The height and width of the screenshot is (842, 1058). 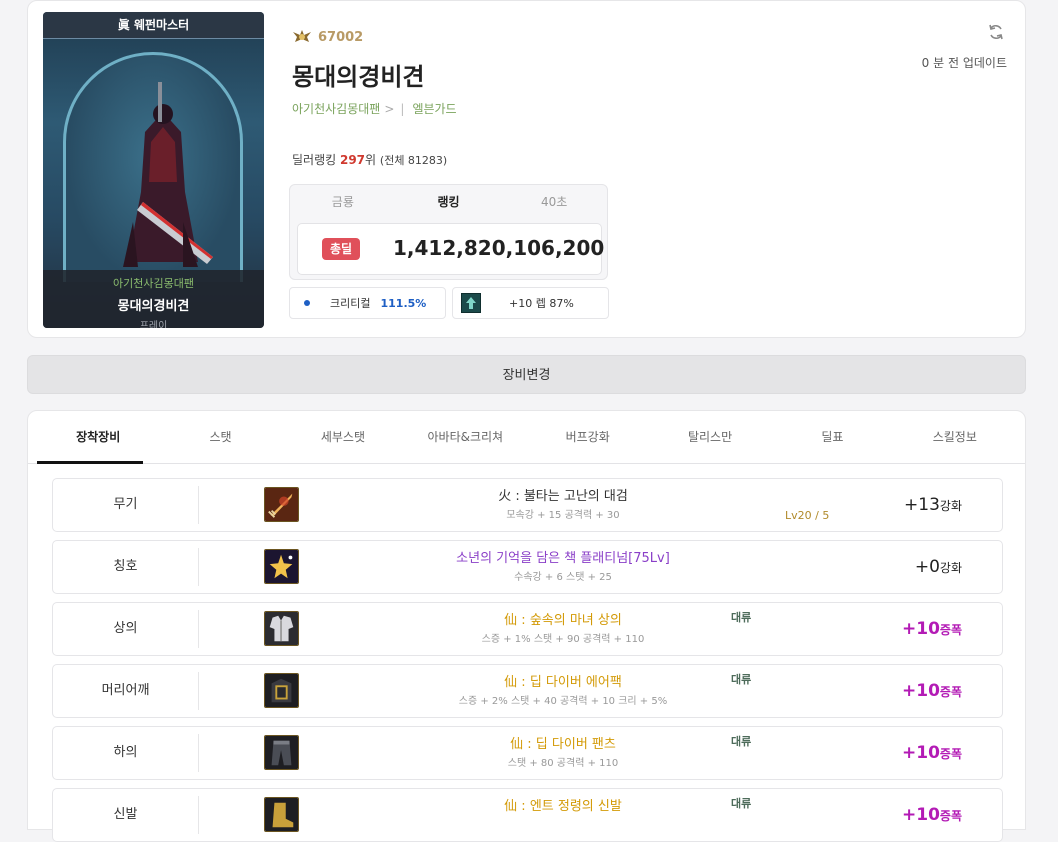 I want to click on level-stat: +10 렙 87%, so click(x=530, y=303).